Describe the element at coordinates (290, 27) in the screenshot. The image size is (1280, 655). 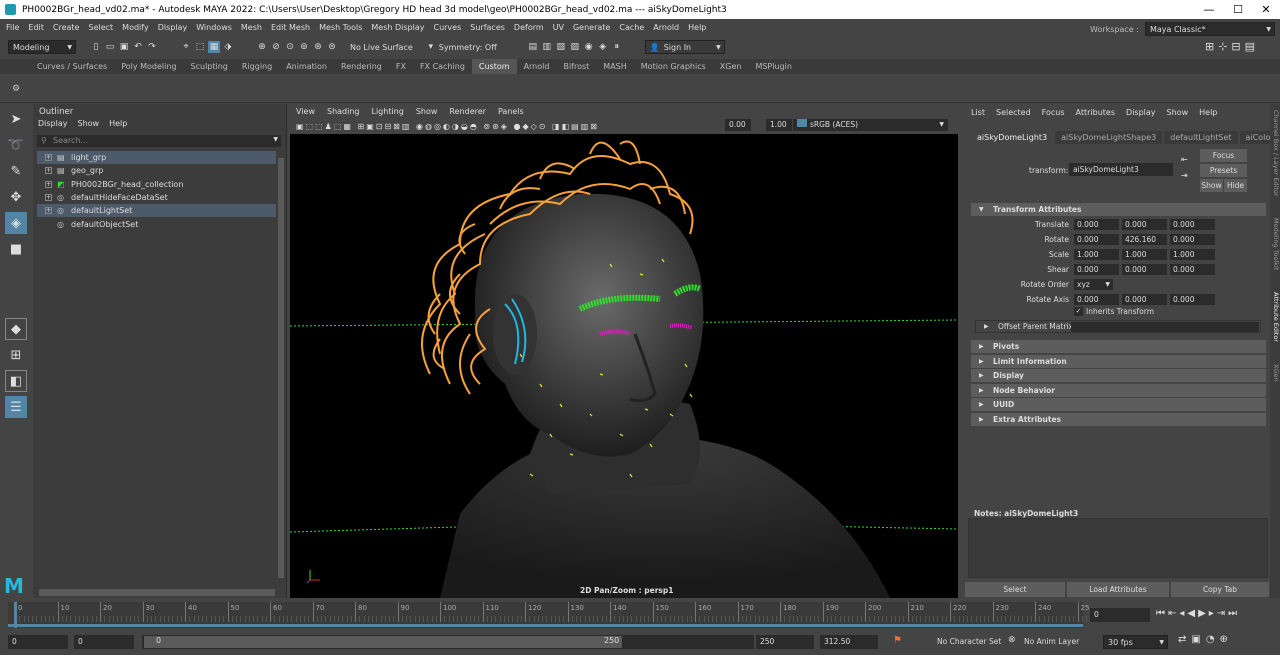
I see `menu-edit-mesh: Edit Mesh` at that location.